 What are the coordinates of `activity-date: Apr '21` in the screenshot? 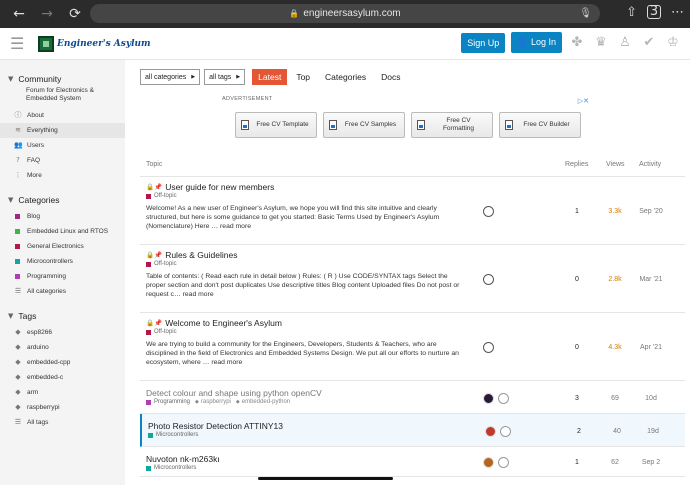 It's located at (651, 347).